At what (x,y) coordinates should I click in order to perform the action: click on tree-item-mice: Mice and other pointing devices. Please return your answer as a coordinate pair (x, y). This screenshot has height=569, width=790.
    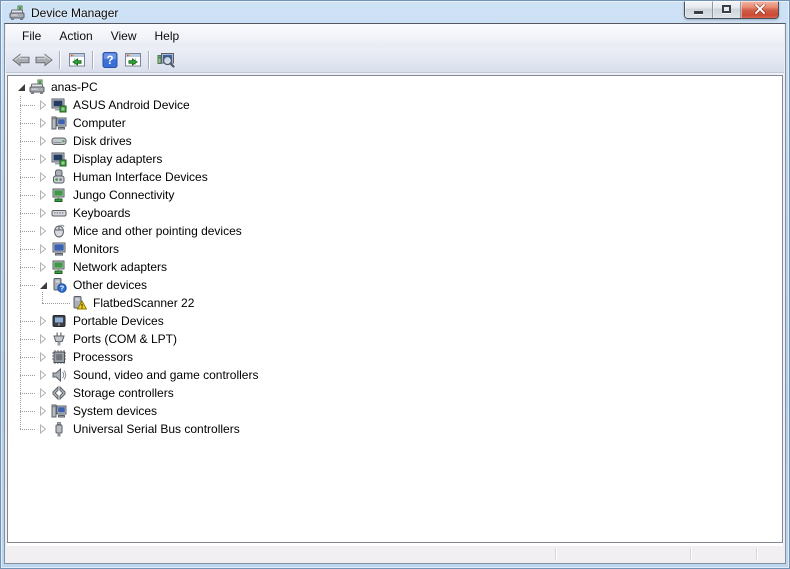
    Looking at the image, I should click on (395, 231).